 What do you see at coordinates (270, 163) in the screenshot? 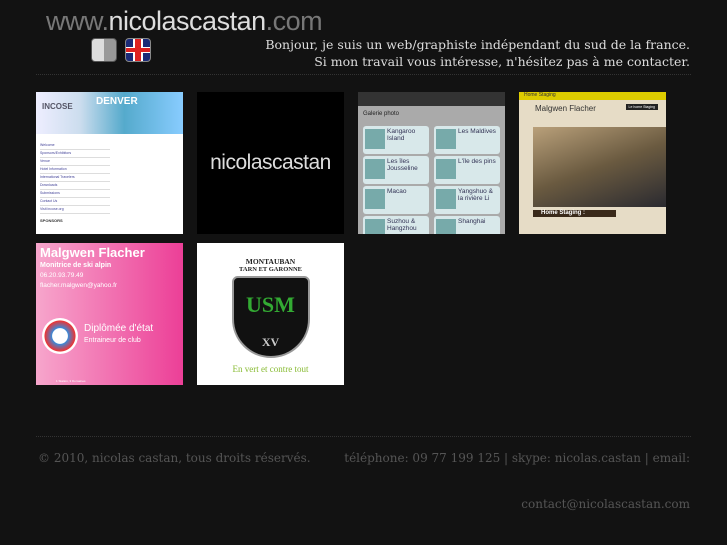
I see `portfolio-thumb-nicolascastan: nicolascastan` at bounding box center [270, 163].